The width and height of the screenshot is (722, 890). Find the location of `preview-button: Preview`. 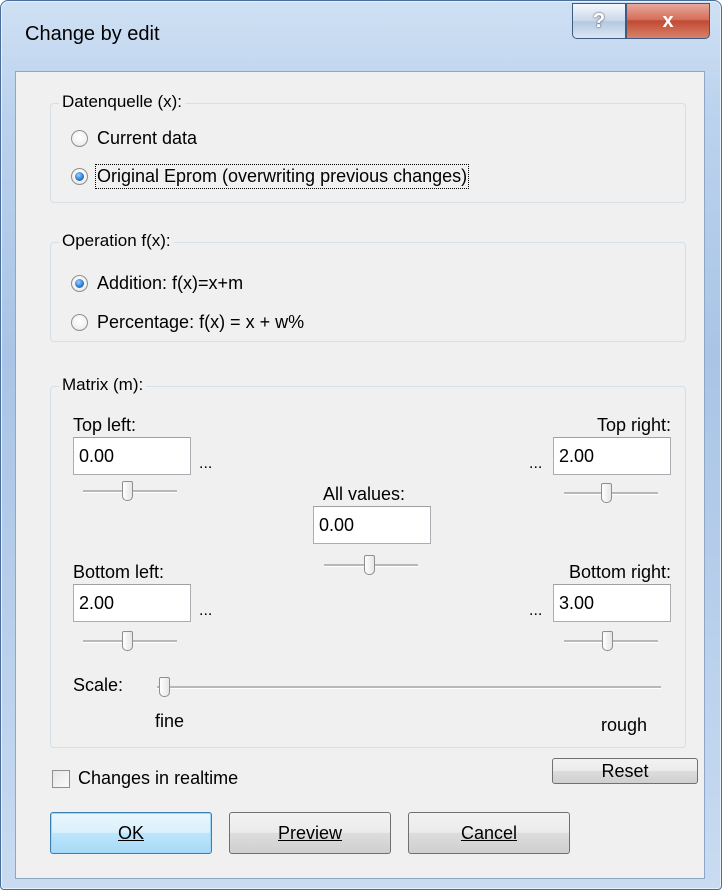

preview-button: Preview is located at coordinates (310, 833).